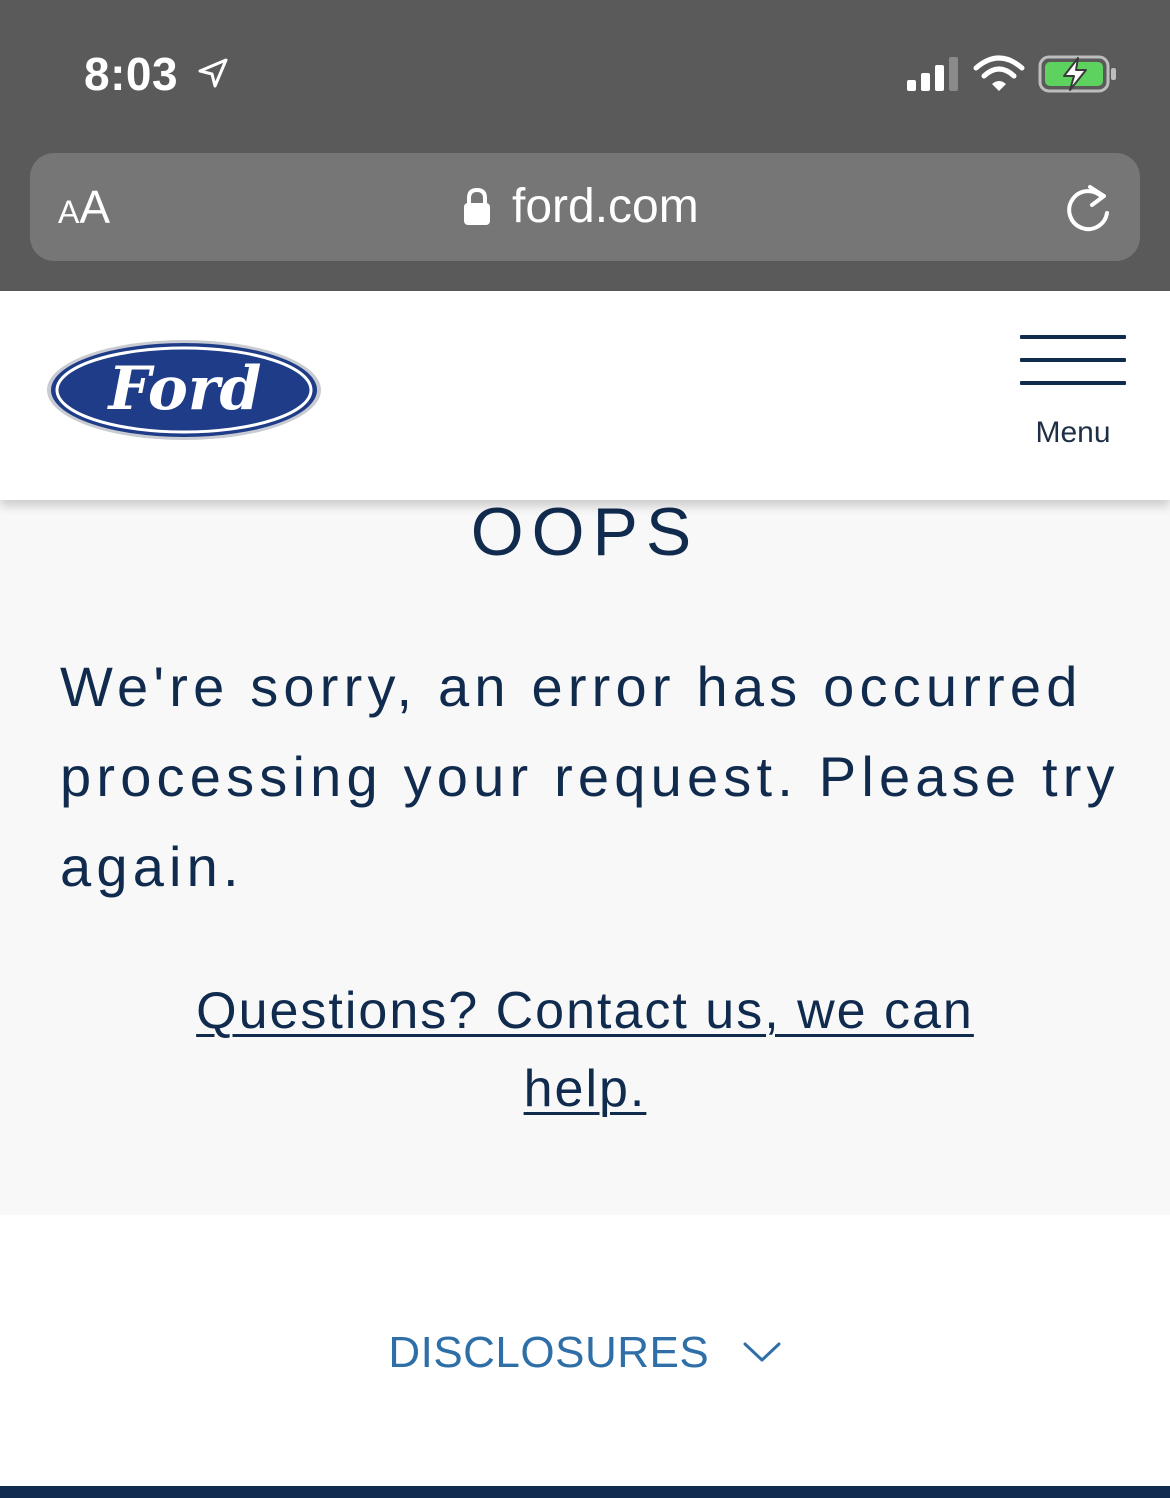  What do you see at coordinates (585, 1492) in the screenshot?
I see `footer-bar` at bounding box center [585, 1492].